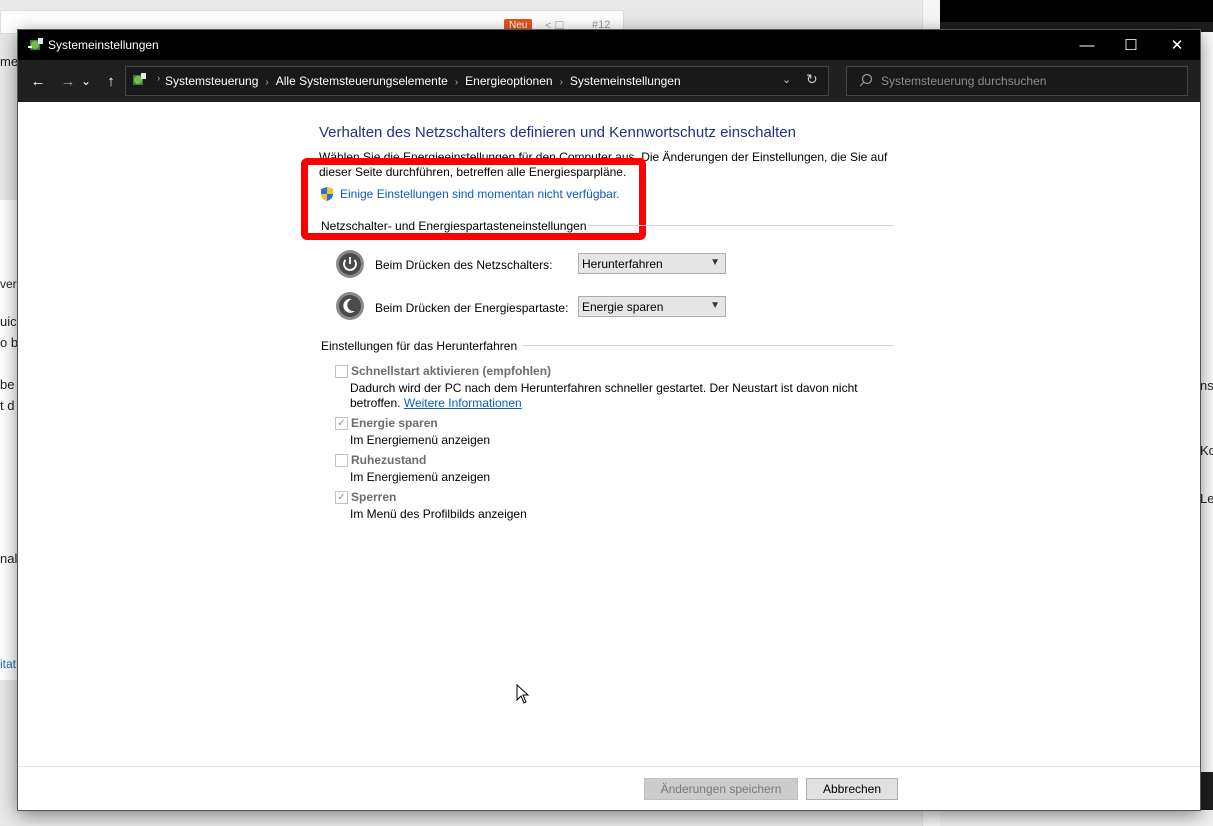  Describe the element at coordinates (1206, 450) in the screenshot. I see `background-text-fragment: Ko` at that location.